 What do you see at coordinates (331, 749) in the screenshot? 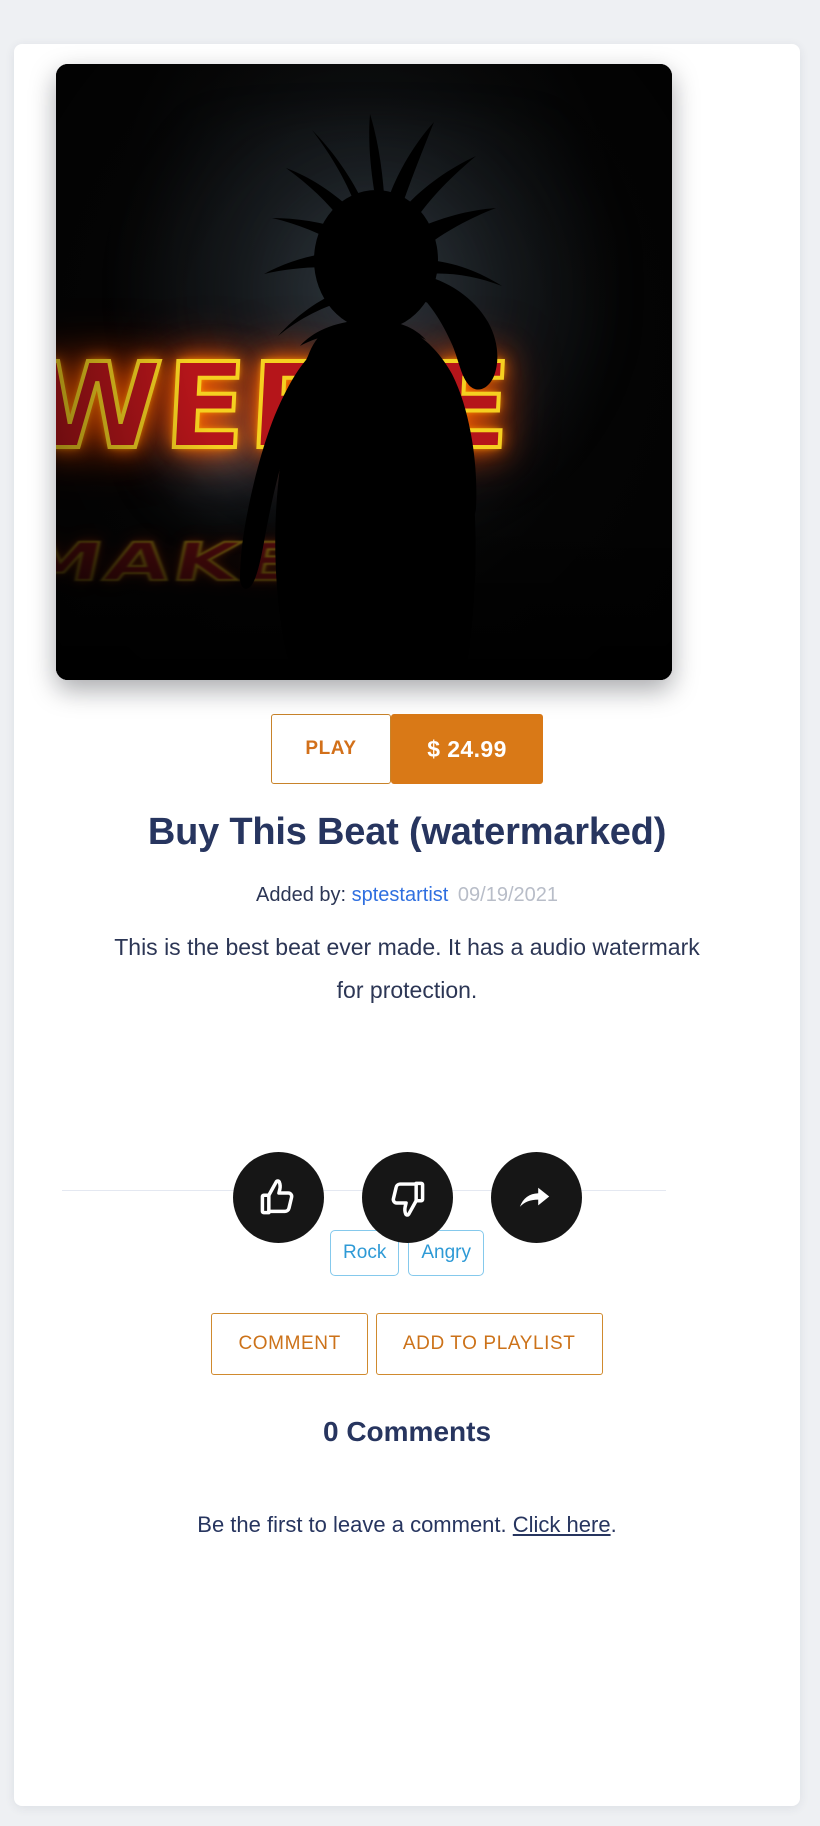
I see `play-button: PLAY` at bounding box center [331, 749].